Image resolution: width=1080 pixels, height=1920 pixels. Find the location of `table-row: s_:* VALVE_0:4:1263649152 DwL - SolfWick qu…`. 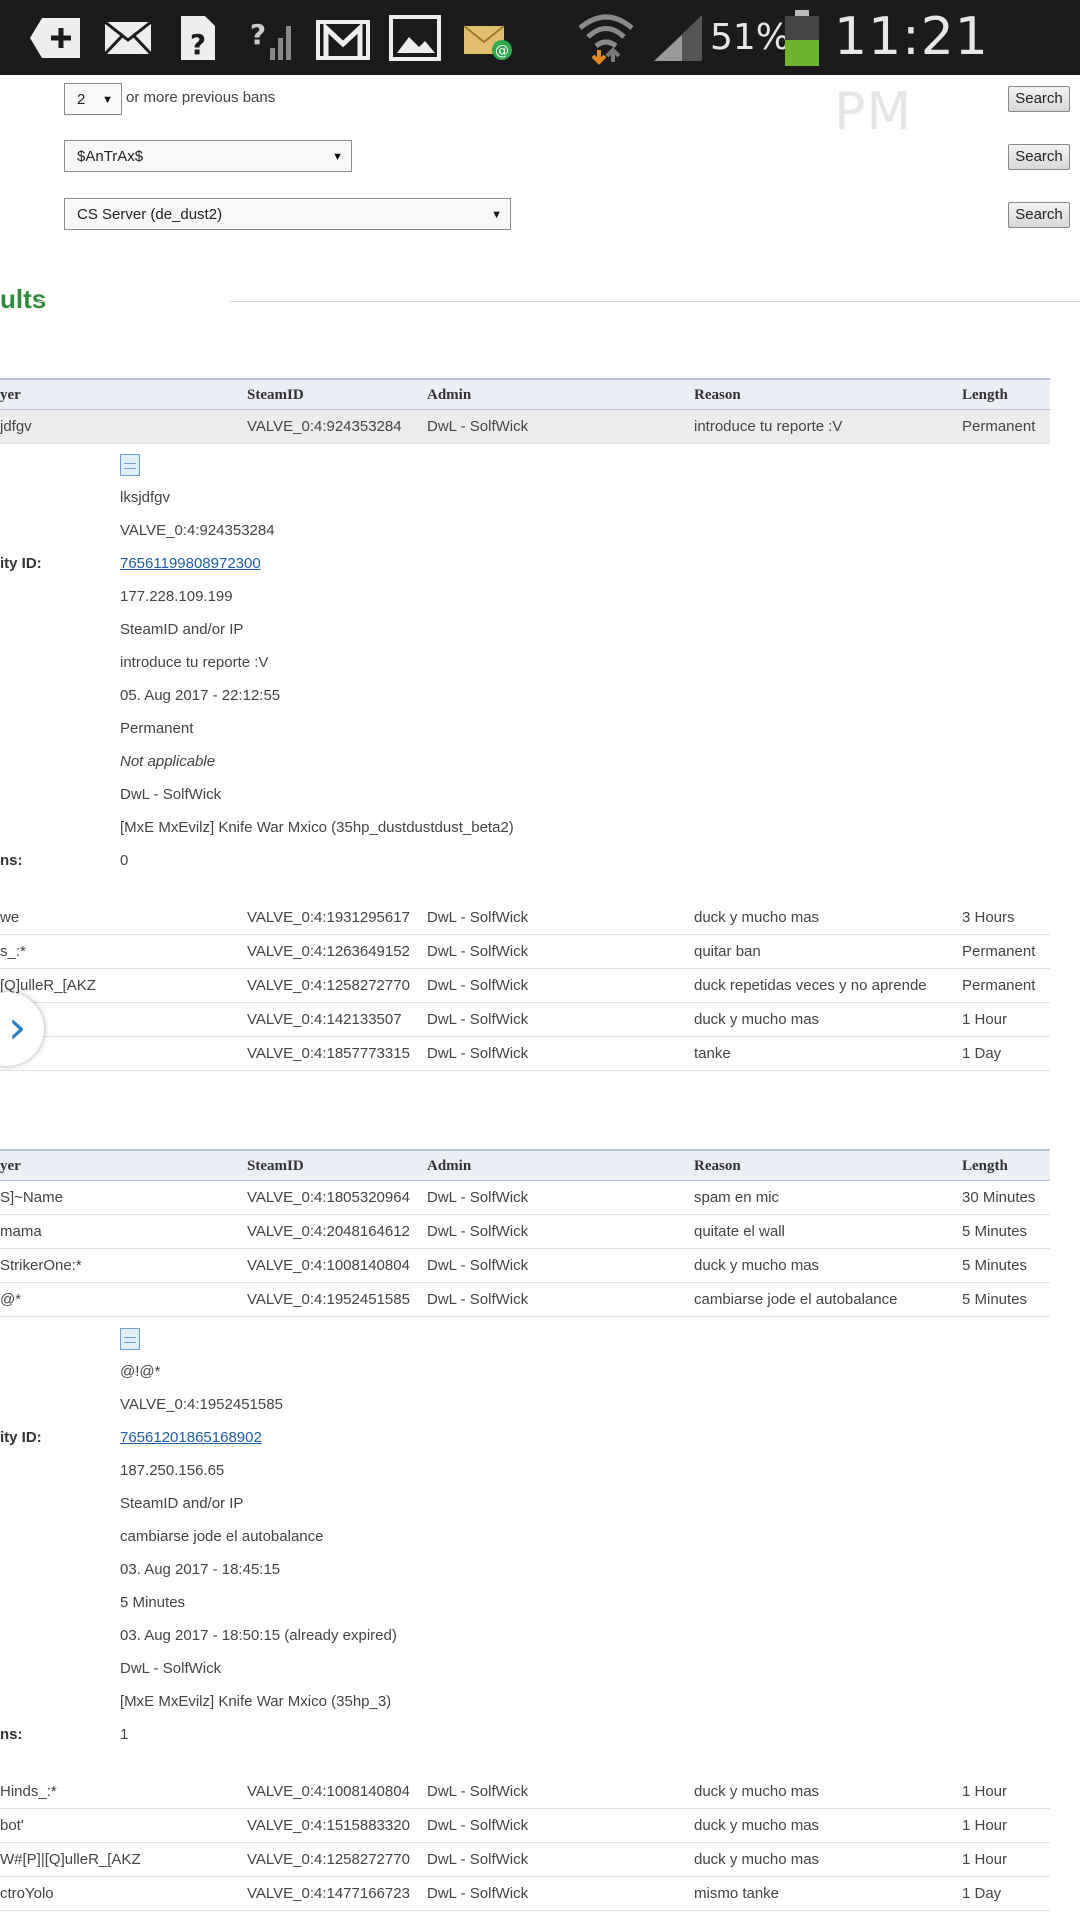

table-row: s_:* VALVE_0:4:1263649152 DwL - SolfWick qu… is located at coordinates (525, 952).